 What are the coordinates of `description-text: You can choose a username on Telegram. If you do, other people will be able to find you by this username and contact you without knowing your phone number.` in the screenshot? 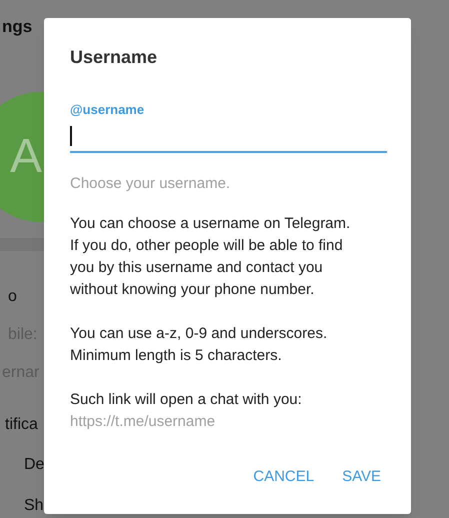 It's located at (211, 257).